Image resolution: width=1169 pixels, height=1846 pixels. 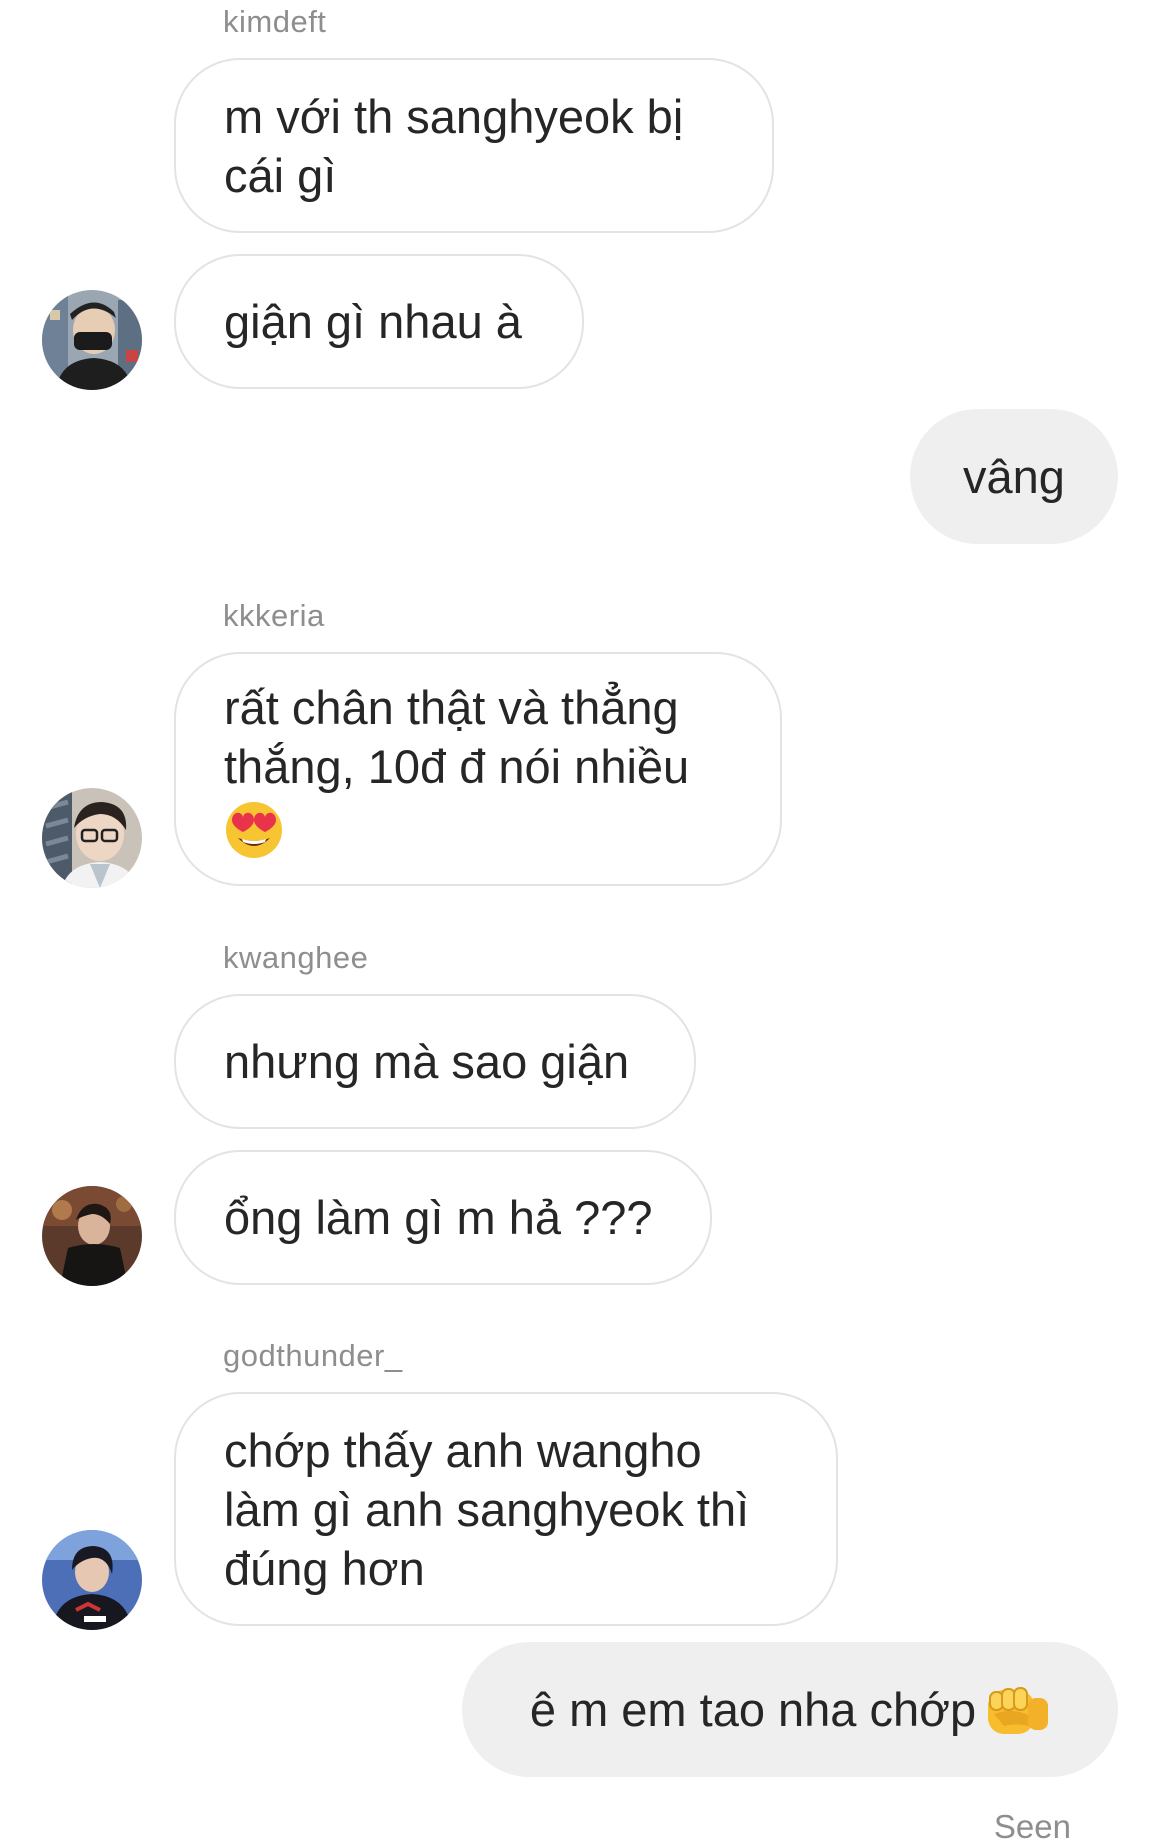 I want to click on message-text: làm gì anh sanghyeok thì, so click(x=487, y=1509).